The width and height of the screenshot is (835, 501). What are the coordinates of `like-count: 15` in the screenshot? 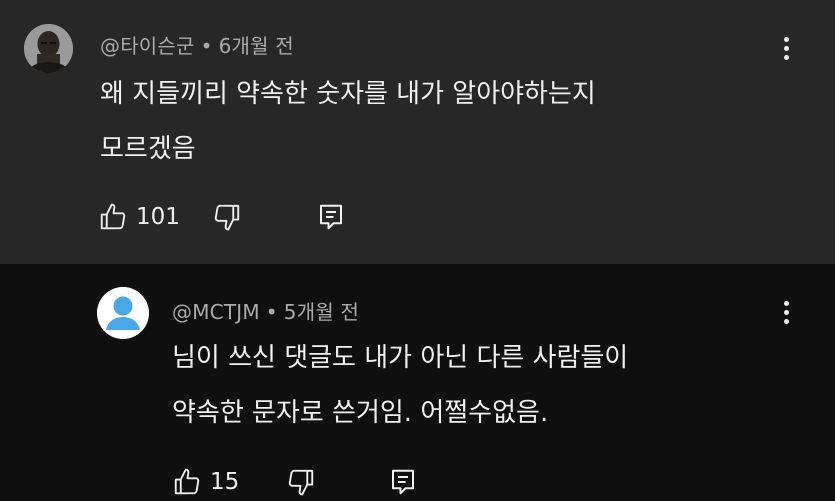 It's located at (225, 482).